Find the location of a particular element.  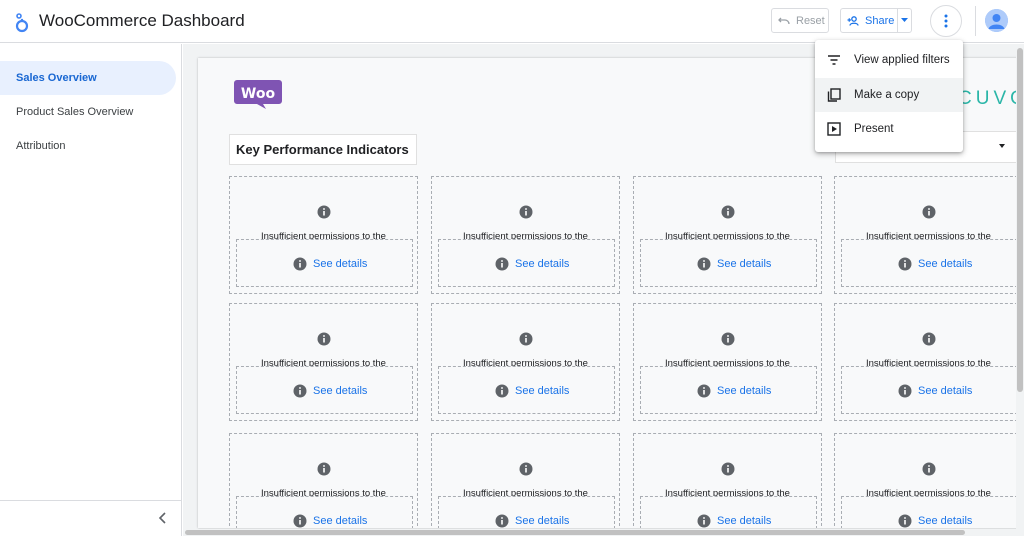

horizontal-scrollbar-thumb is located at coordinates (575, 532).